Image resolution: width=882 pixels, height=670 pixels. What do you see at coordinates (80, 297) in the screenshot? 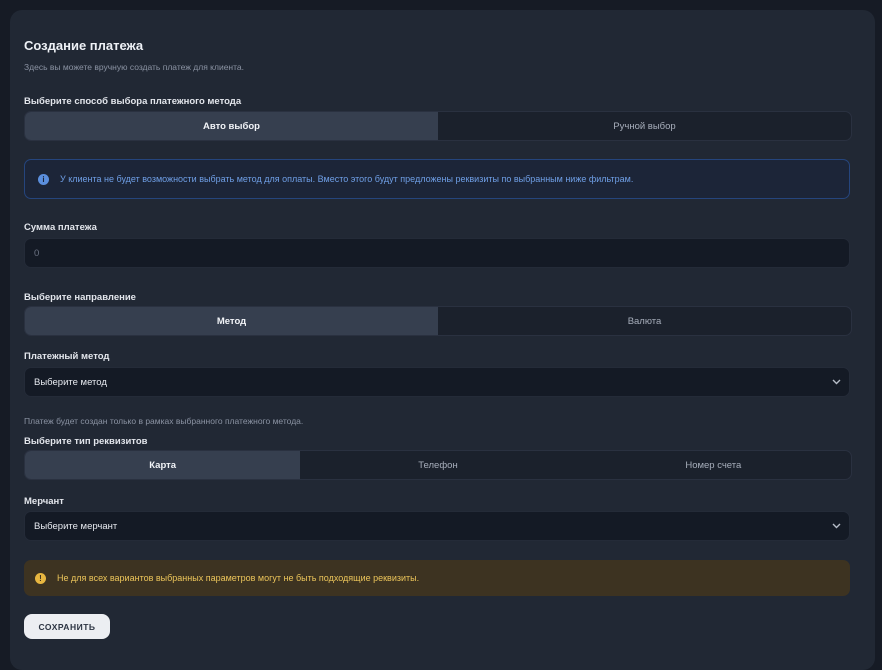
I see `direction-label: Выберите направление` at bounding box center [80, 297].